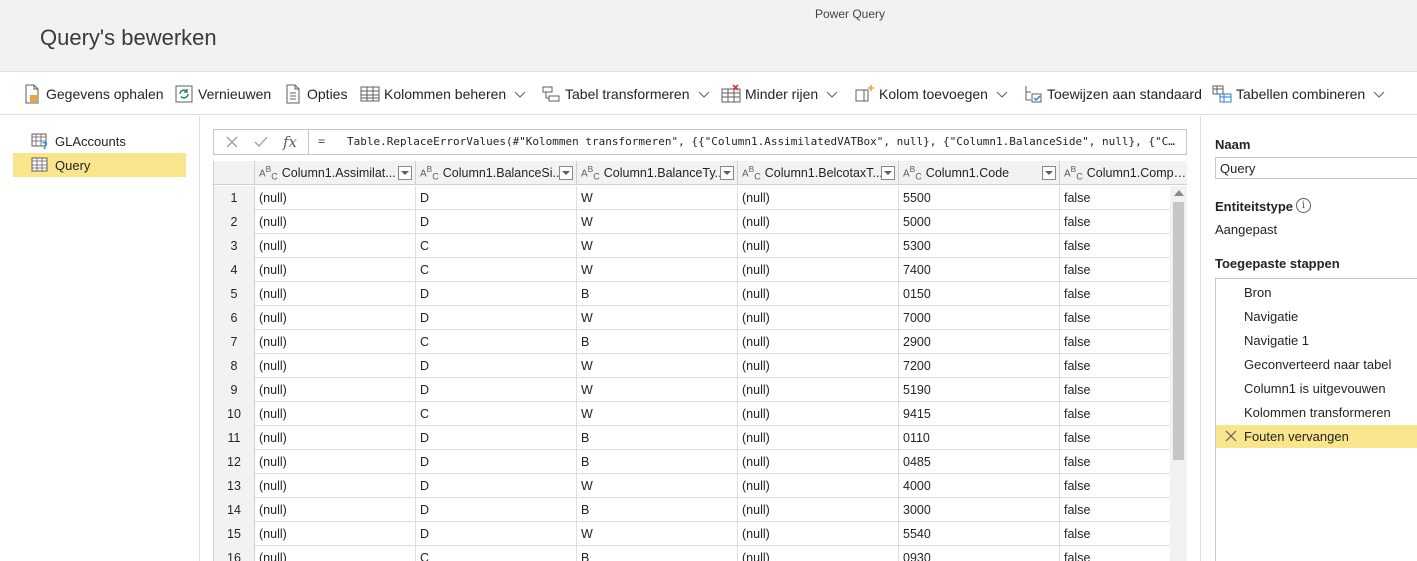 Image resolution: width=1417 pixels, height=561 pixels. What do you see at coordinates (234, 294) in the screenshot?
I see `row-index: 5` at bounding box center [234, 294].